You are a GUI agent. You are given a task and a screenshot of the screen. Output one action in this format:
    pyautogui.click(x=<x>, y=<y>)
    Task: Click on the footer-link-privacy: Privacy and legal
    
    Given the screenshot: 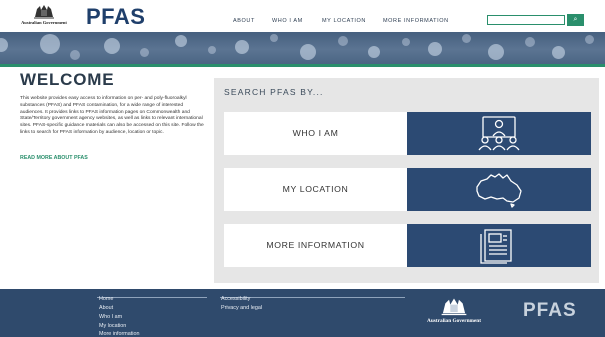 What is the action you would take?
    pyautogui.click(x=241, y=308)
    